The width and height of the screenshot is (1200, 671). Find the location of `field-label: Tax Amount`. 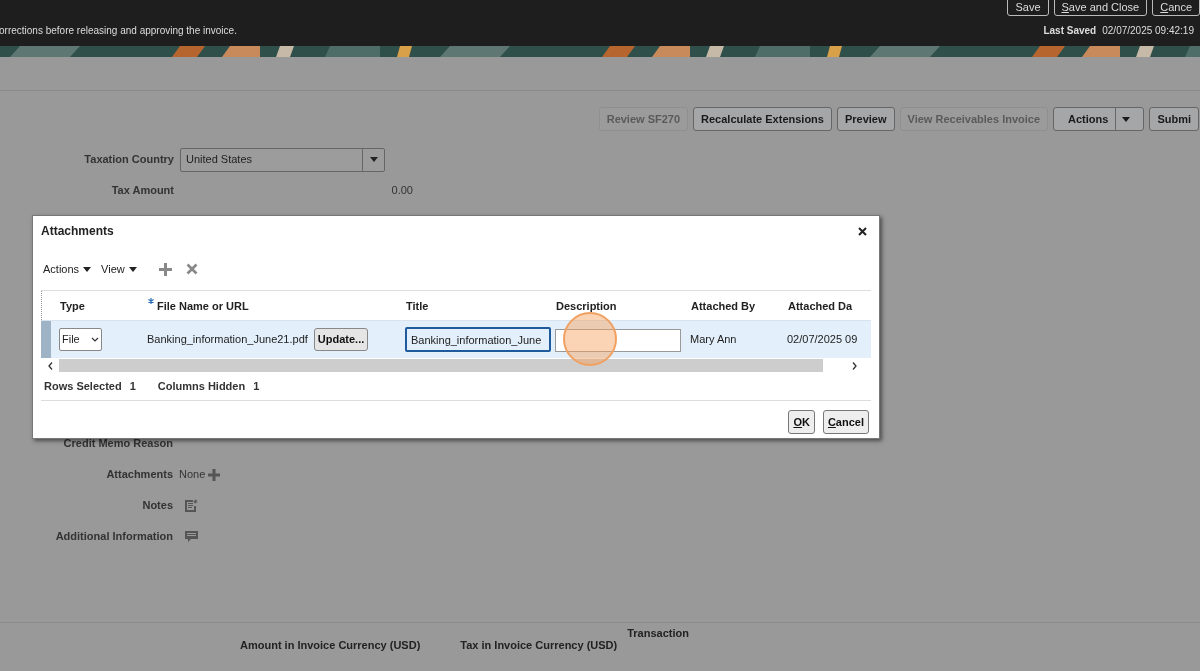

field-label: Tax Amount is located at coordinates (142, 191).